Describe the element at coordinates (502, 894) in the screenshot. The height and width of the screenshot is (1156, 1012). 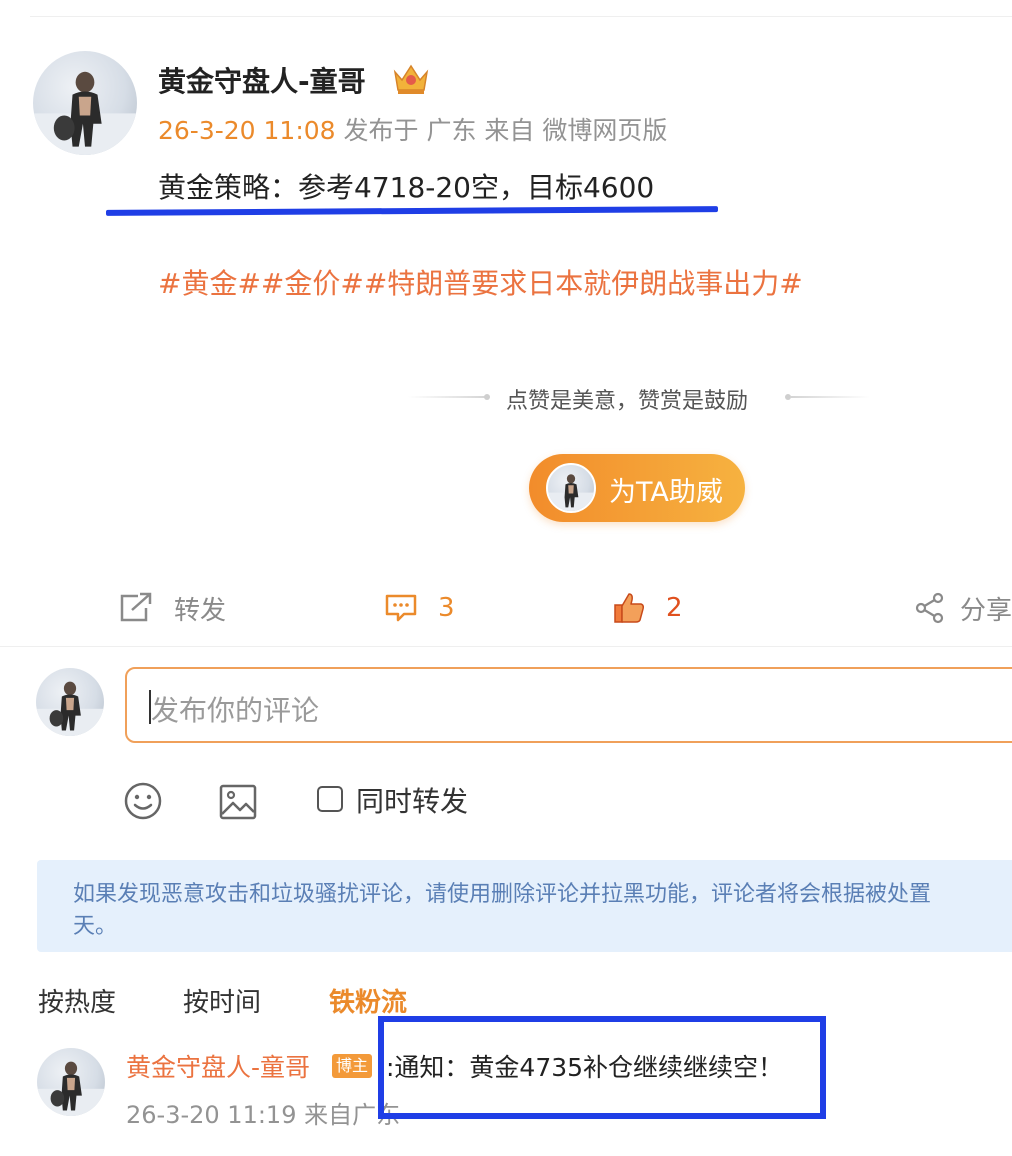
I see `notice-line-1: 如果发现恶意攻击和垃圾骚扰评论，请使用删除评论并拉黑功能，评论者将会根据被处置` at that location.